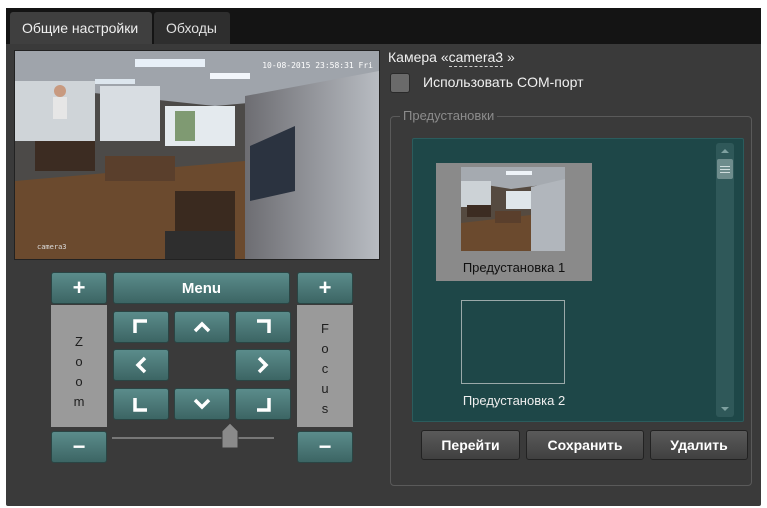  I want to click on arrow-up-right-icon, so click(264, 326).